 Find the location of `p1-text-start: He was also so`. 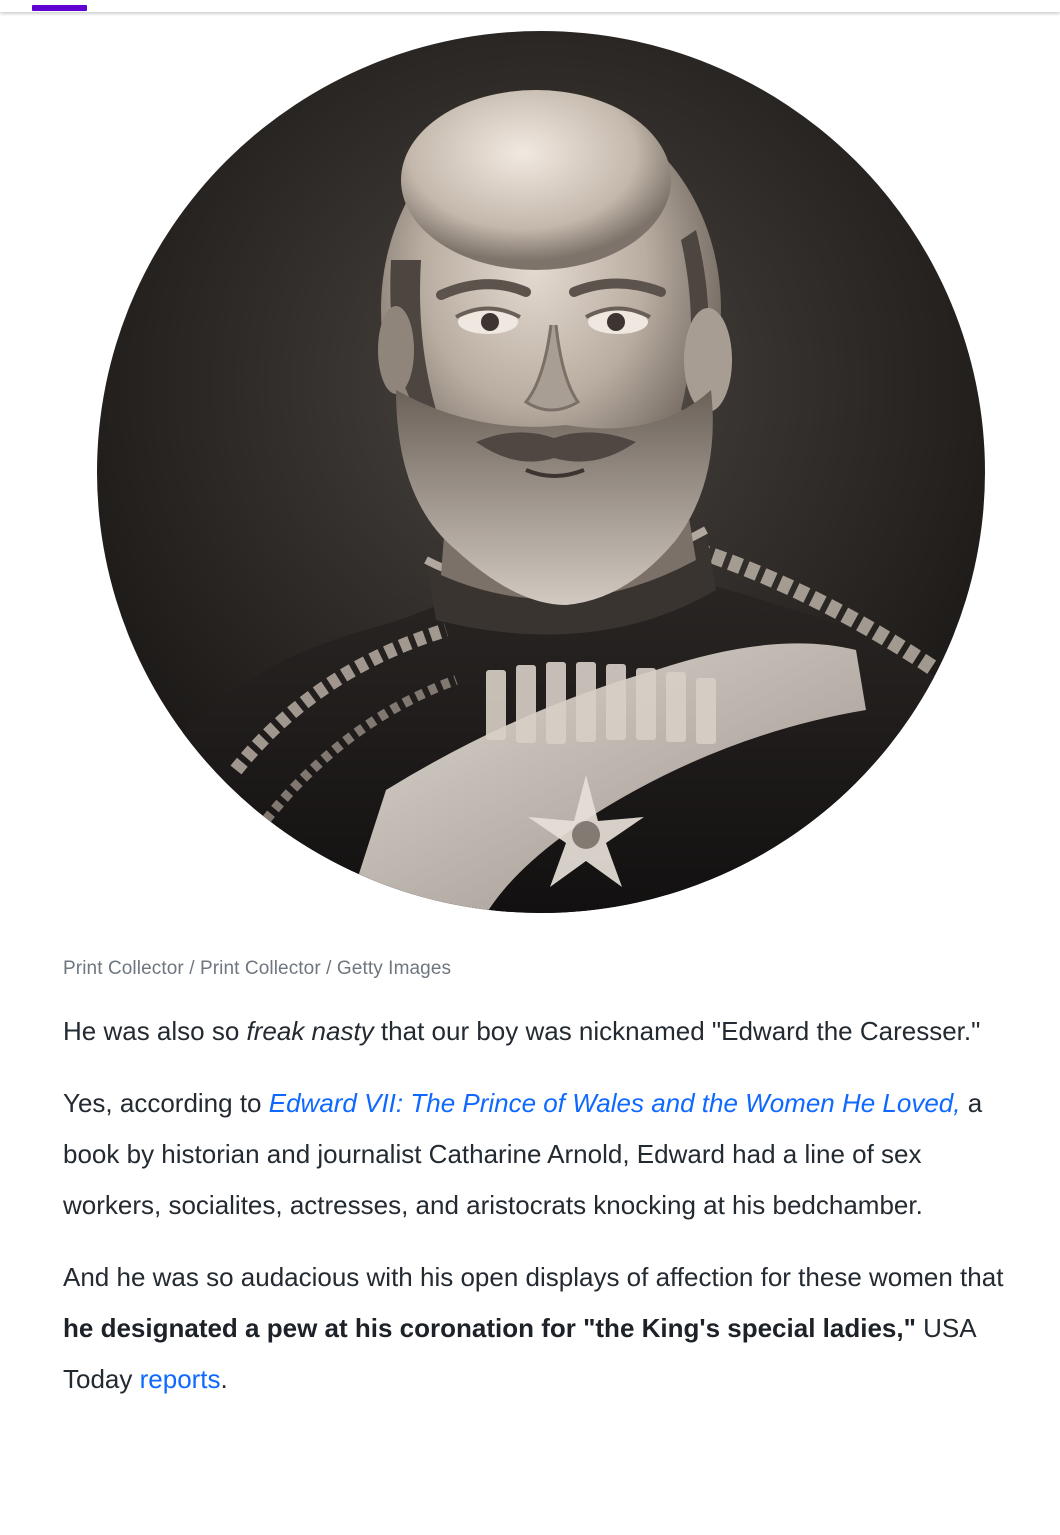

p1-text-start: He was also so is located at coordinates (155, 1031).